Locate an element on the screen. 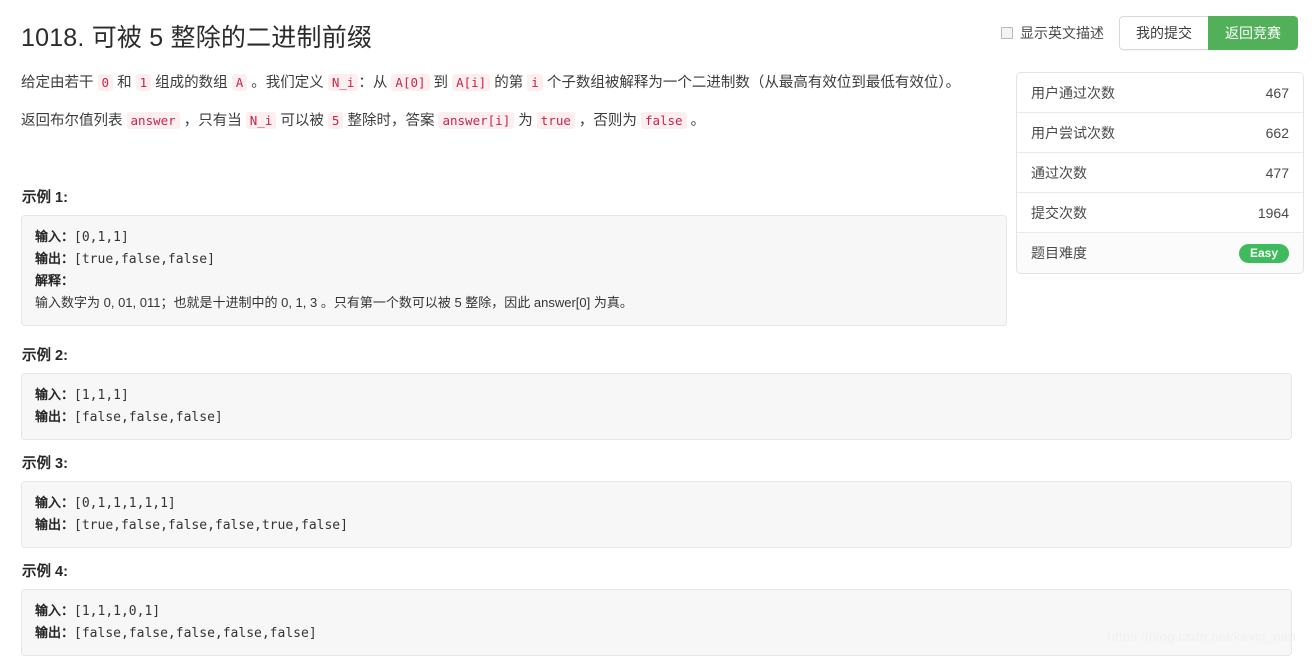 The height and width of the screenshot is (656, 1314). example-block-2: 示例 2: 输入：[1,1,1] 输出：[false,false,false] is located at coordinates (656, 392).